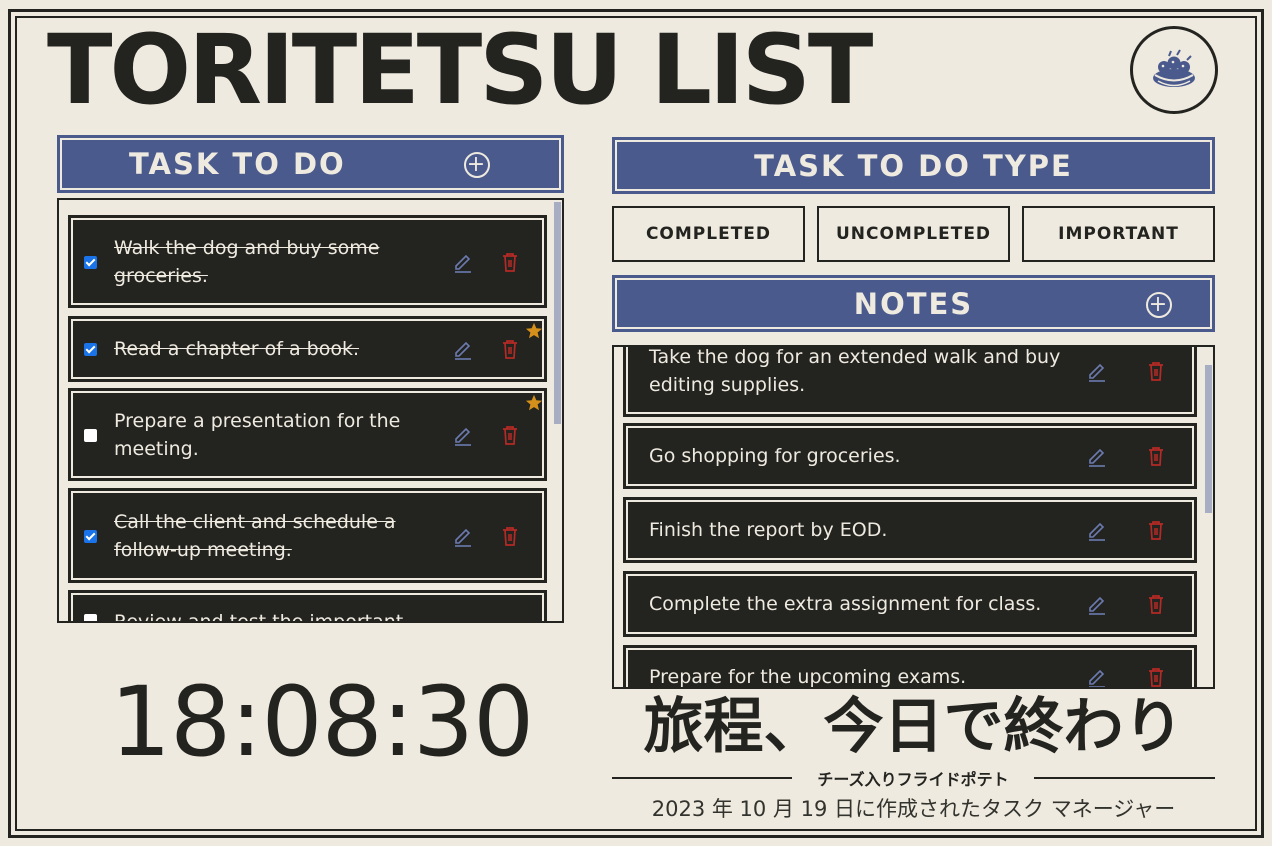  What do you see at coordinates (913, 234) in the screenshot?
I see `filter-uncompleted-button: UNCOMPLETED` at bounding box center [913, 234].